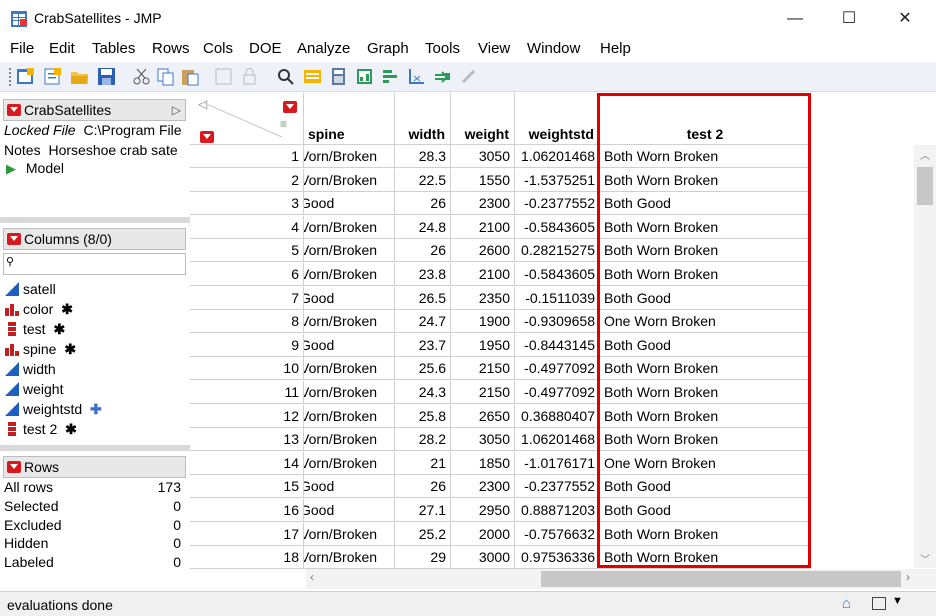  I want to click on fit-y-by-x-icon, so click(416, 76).